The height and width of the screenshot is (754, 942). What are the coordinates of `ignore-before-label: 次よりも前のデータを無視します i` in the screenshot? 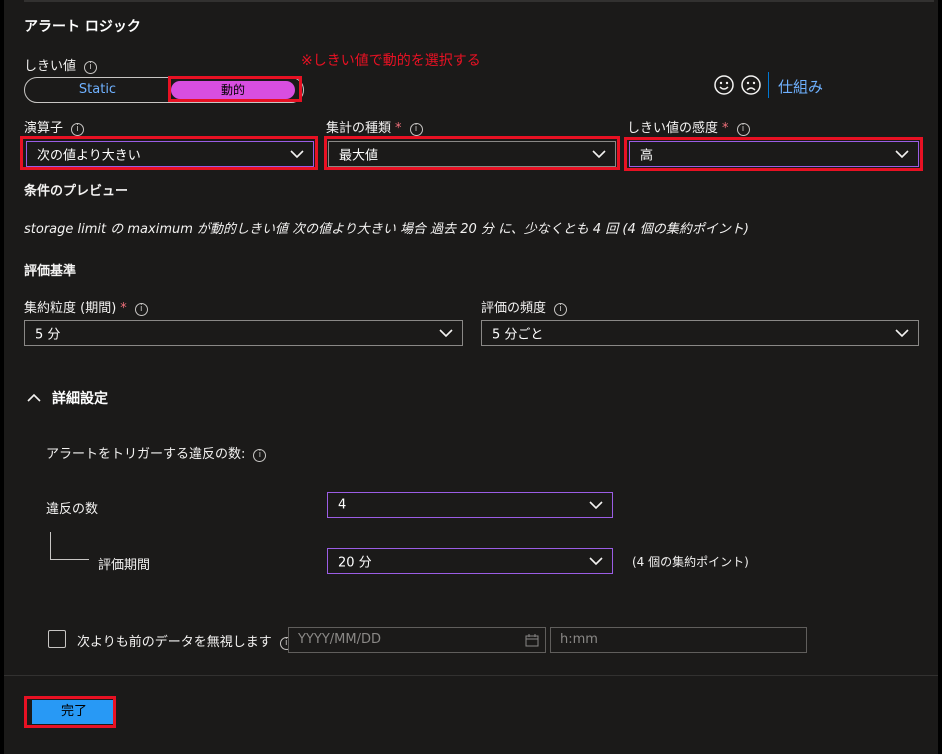 It's located at (185, 640).